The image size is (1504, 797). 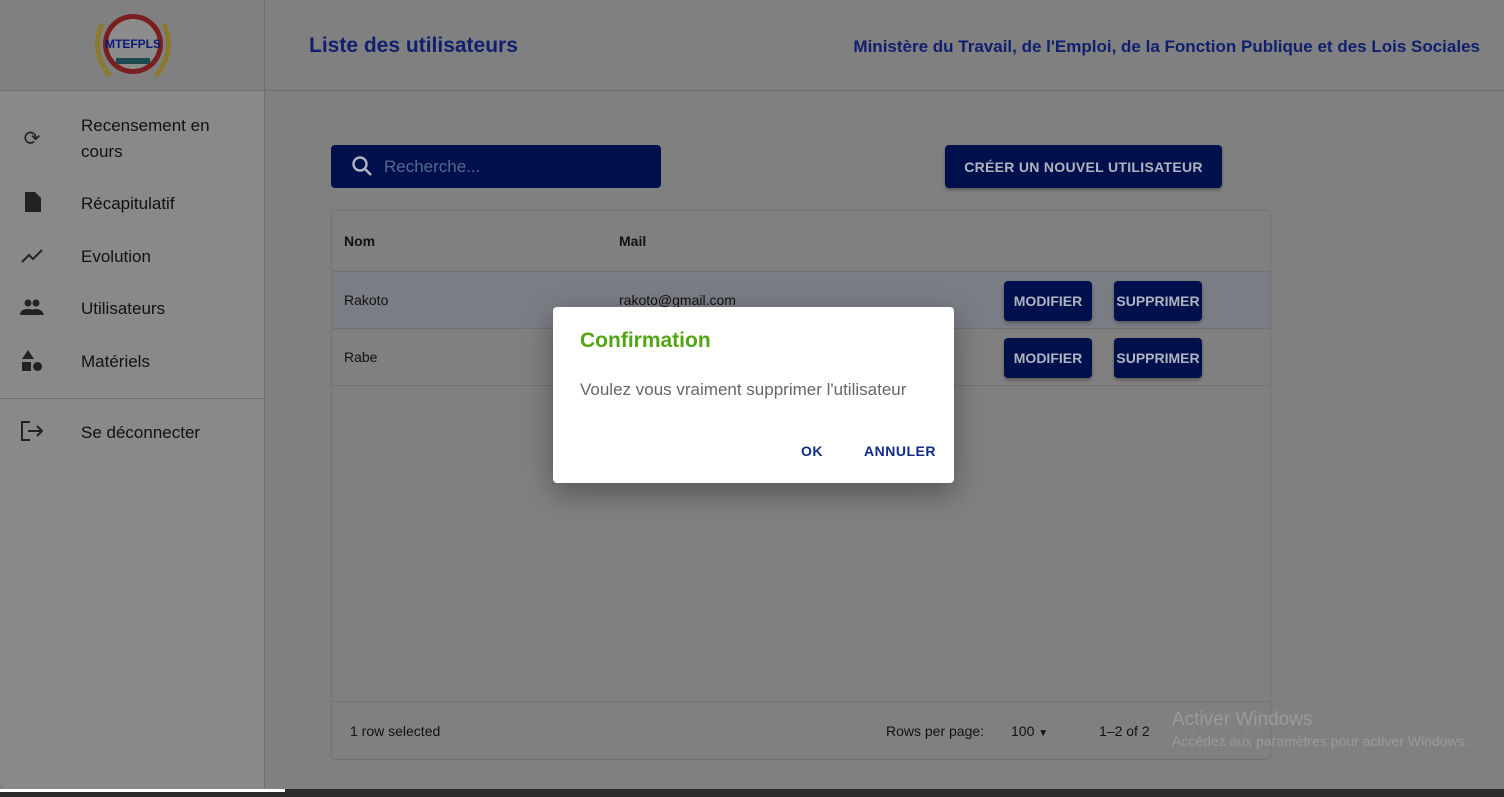 I want to click on watermark-title: Activer Windows, so click(x=1242, y=719).